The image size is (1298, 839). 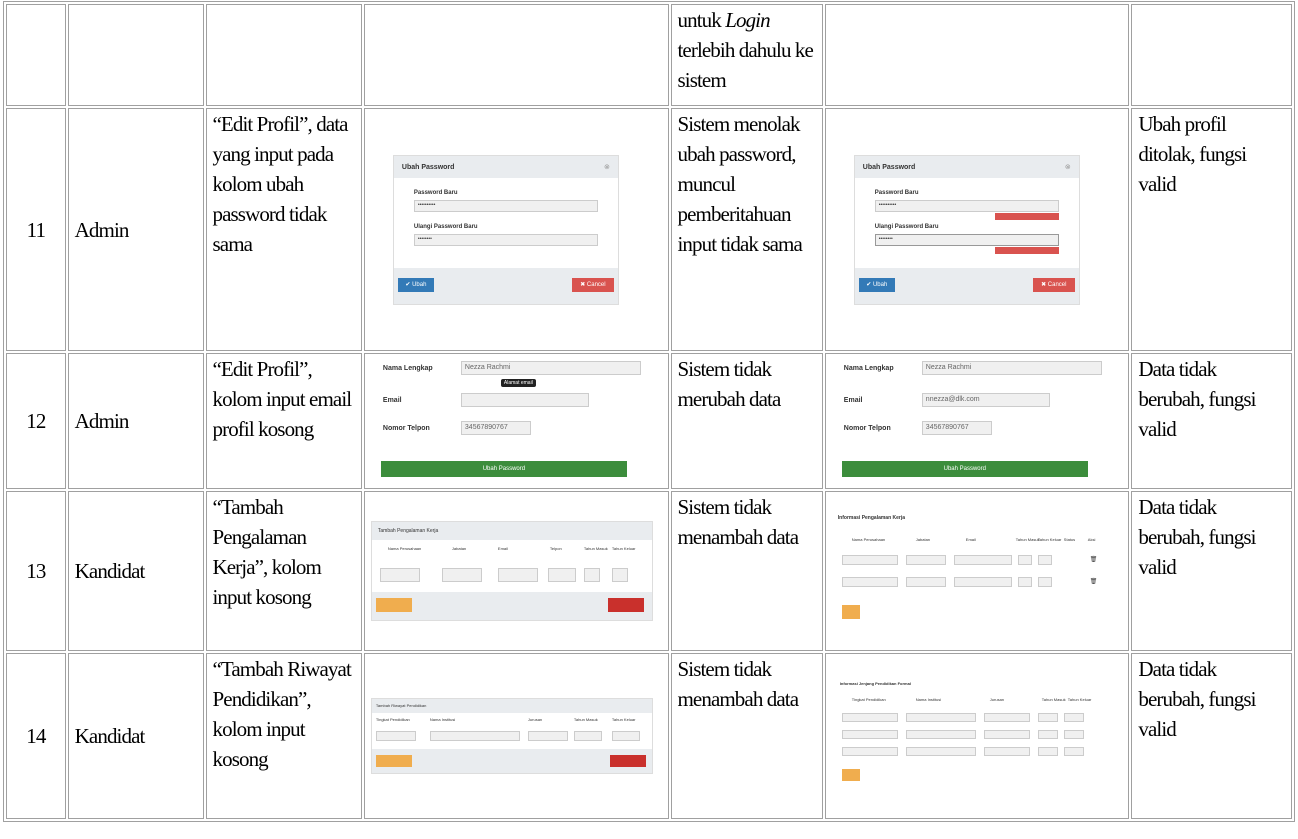 What do you see at coordinates (1211, 229) in the screenshot?
I see `cell-result: Ubah profil ditolak, fungsi valid` at bounding box center [1211, 229].